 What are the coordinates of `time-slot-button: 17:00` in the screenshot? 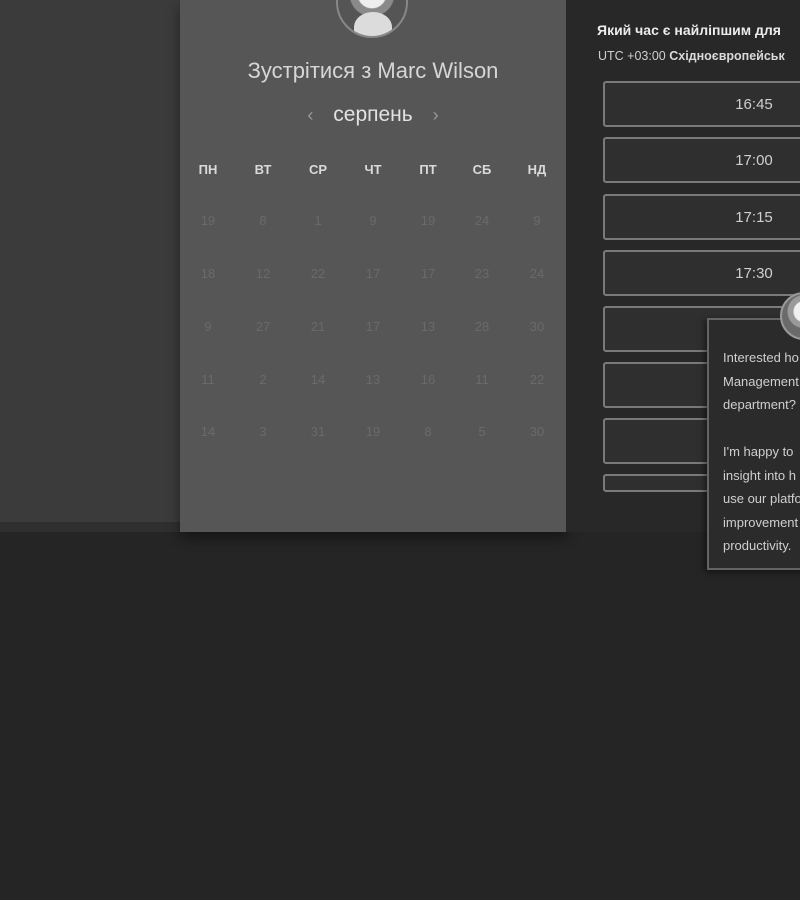 It's located at (701, 160).